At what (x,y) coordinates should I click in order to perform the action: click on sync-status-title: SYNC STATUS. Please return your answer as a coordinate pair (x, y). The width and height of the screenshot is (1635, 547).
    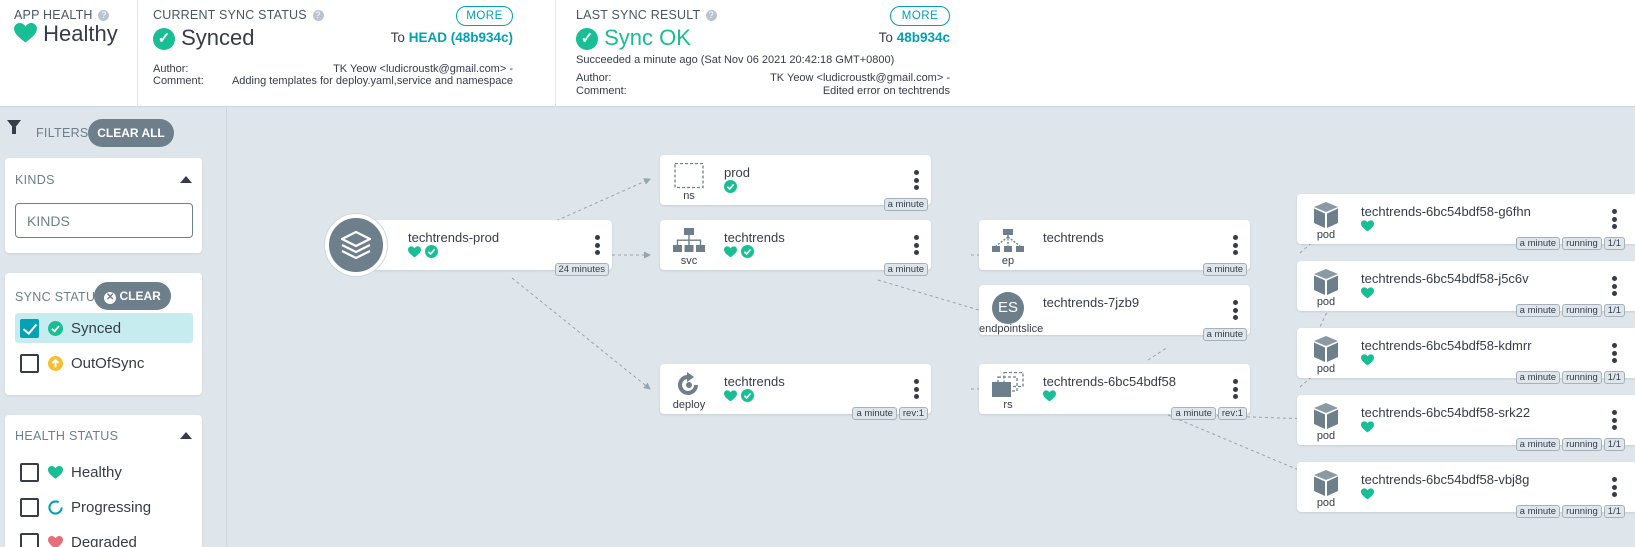
    Looking at the image, I should click on (59, 297).